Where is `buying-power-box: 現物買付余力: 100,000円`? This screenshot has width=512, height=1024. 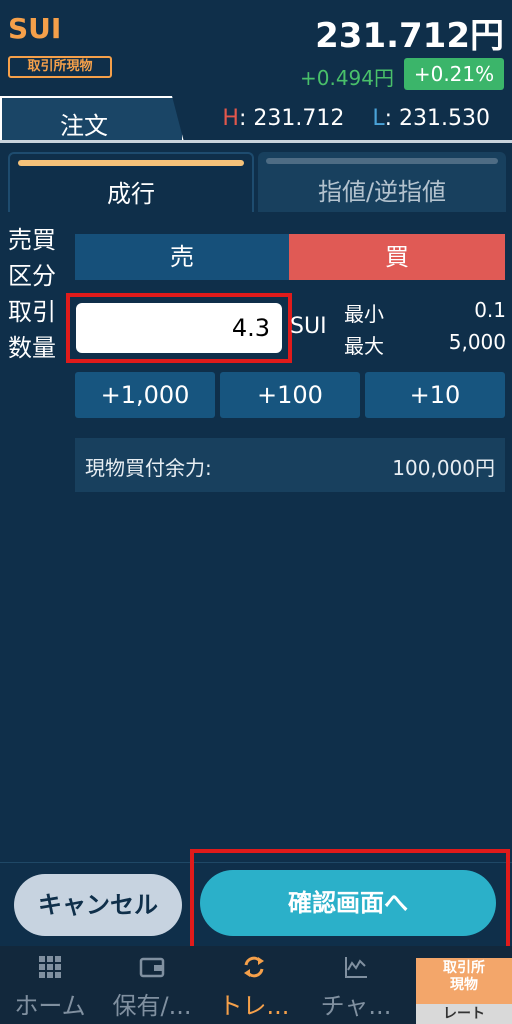
buying-power-box: 現物買付余力: 100,000円 is located at coordinates (290, 465).